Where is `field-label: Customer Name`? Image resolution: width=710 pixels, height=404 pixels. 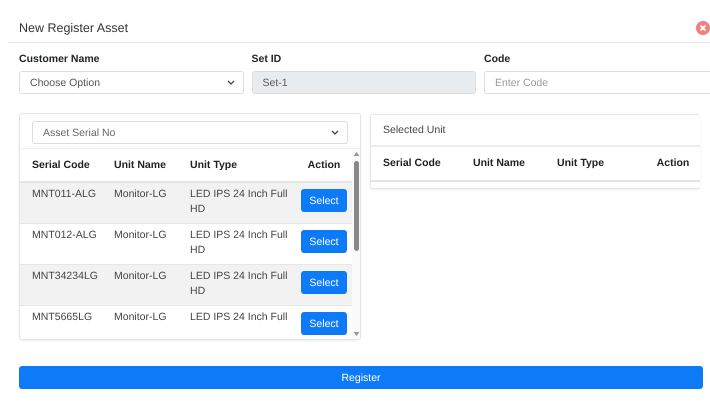 field-label: Customer Name is located at coordinates (60, 59).